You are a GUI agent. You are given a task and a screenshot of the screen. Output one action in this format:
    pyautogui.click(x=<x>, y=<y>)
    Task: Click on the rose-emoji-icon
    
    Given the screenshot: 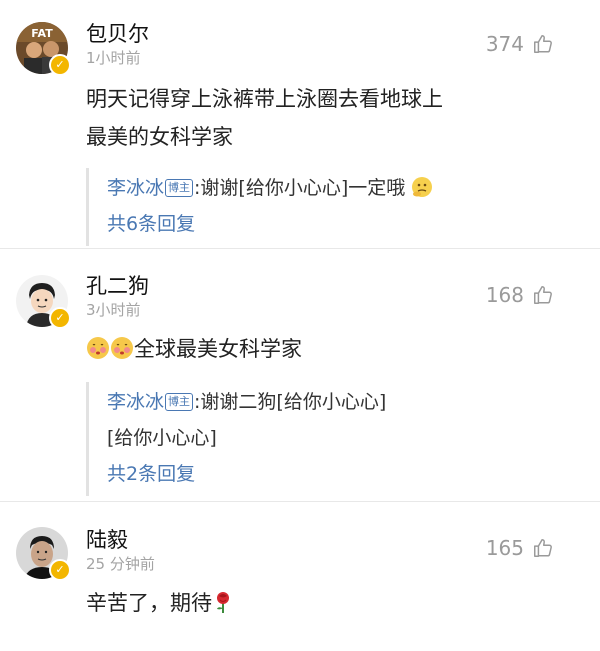 What is the action you would take?
    pyautogui.click(x=223, y=602)
    